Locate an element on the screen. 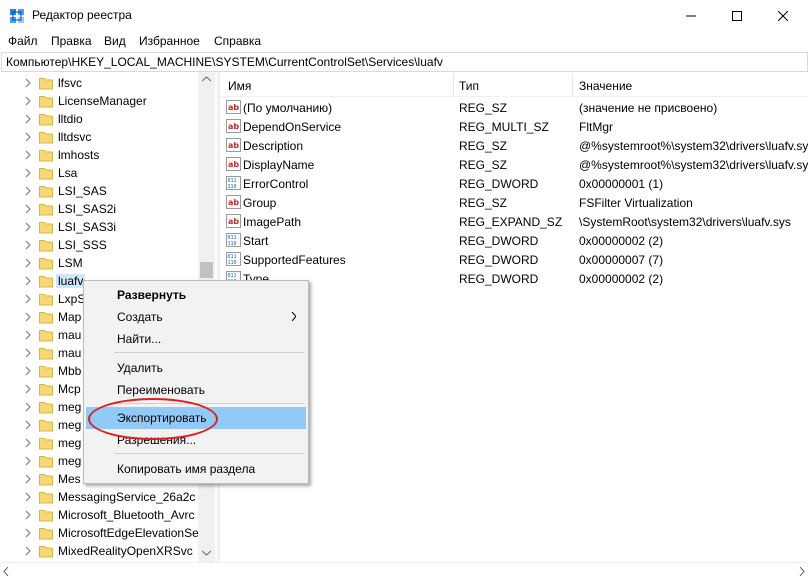 This screenshot has width=808, height=579. close-icon is located at coordinates (783, 15).